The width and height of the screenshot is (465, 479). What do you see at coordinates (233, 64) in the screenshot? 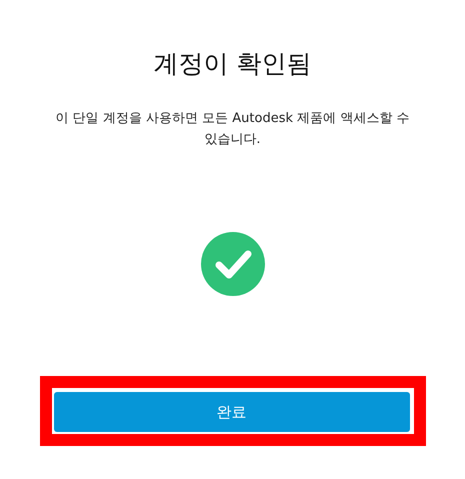
I see `page-title: 계정이 확인됨` at bounding box center [233, 64].